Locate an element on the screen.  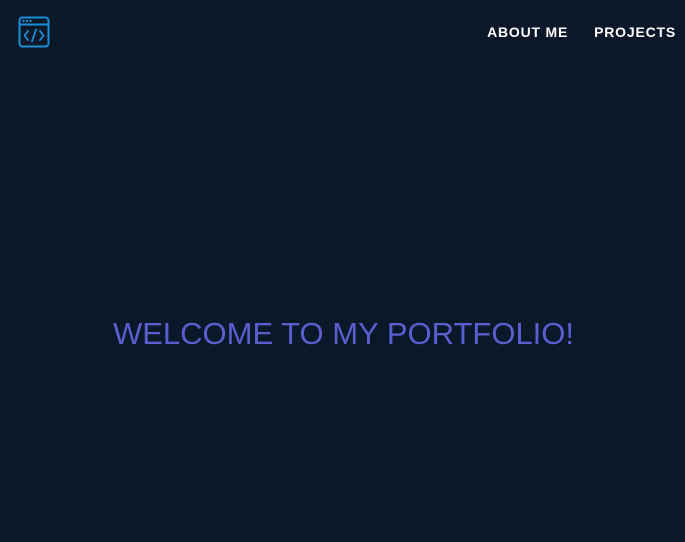
nav-links: ABOUT ME PROJECTS is located at coordinates (581, 32).